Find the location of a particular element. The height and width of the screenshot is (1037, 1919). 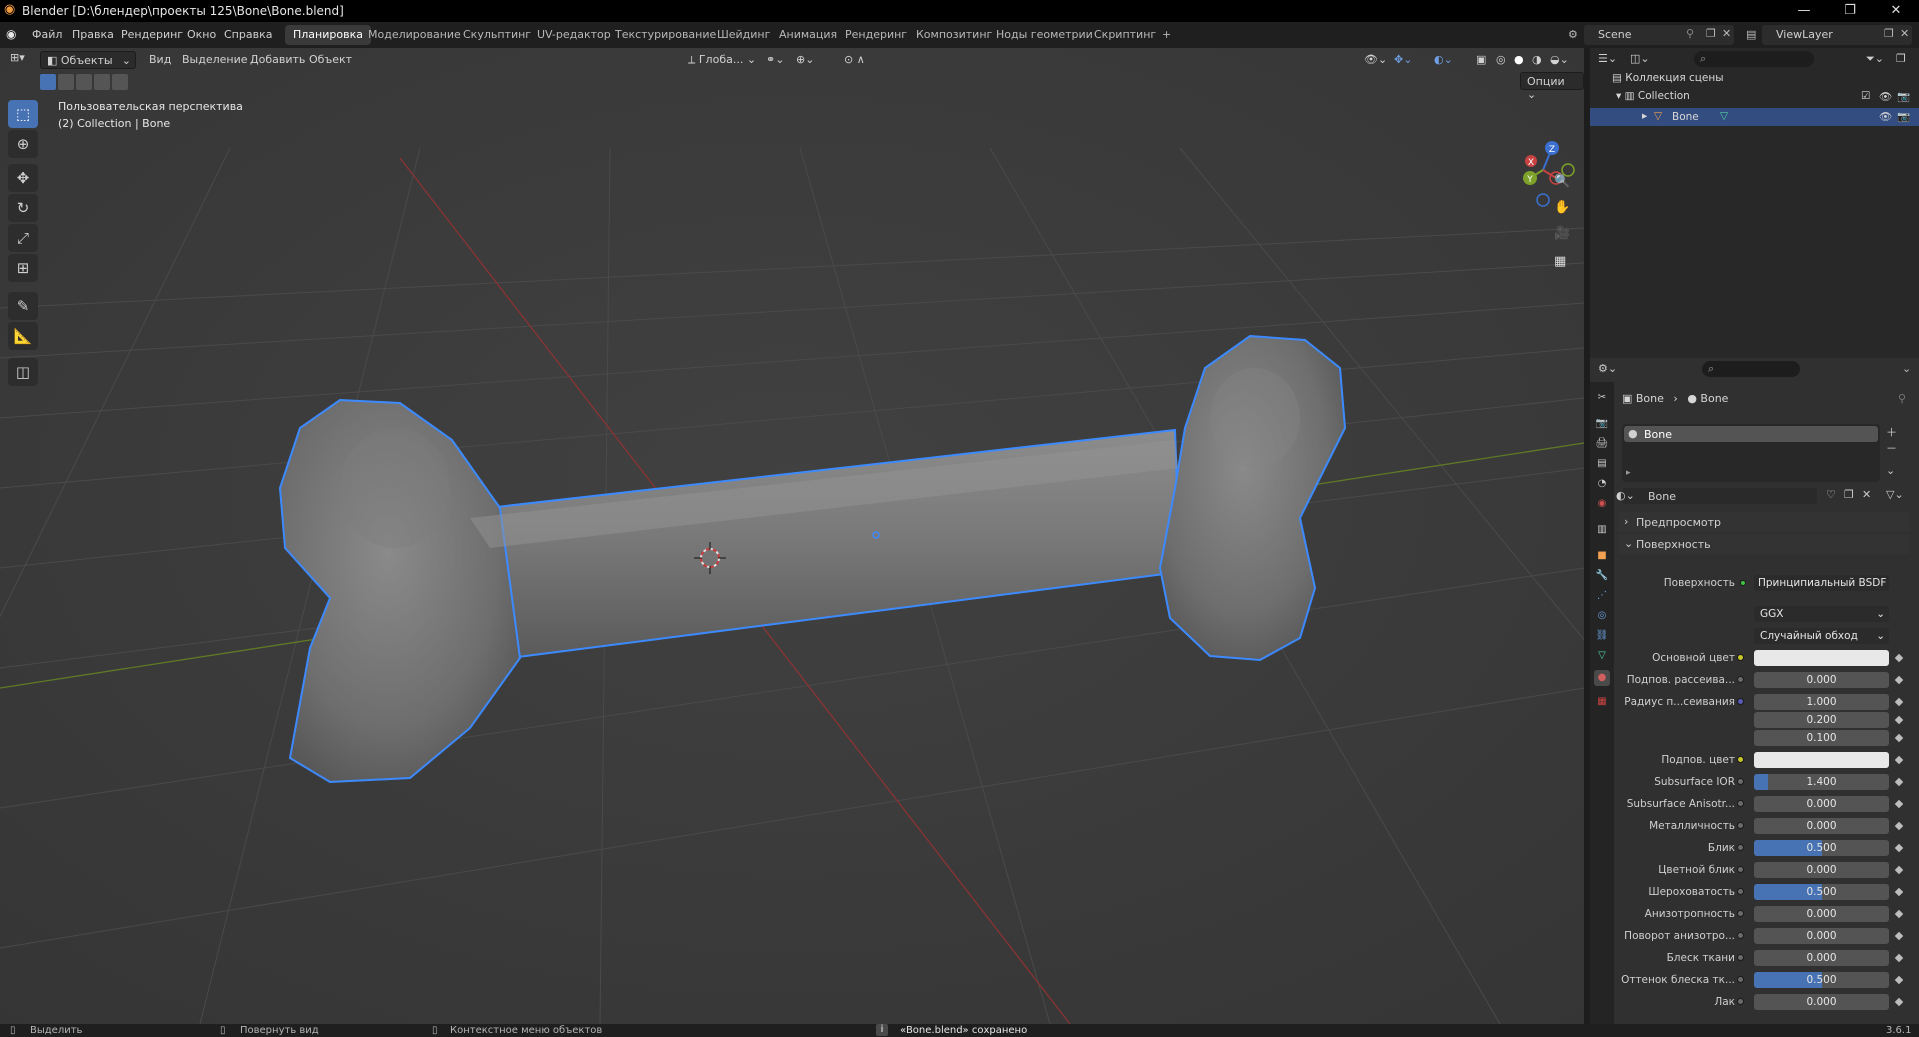

menu-select: Выделение is located at coordinates (215, 60).